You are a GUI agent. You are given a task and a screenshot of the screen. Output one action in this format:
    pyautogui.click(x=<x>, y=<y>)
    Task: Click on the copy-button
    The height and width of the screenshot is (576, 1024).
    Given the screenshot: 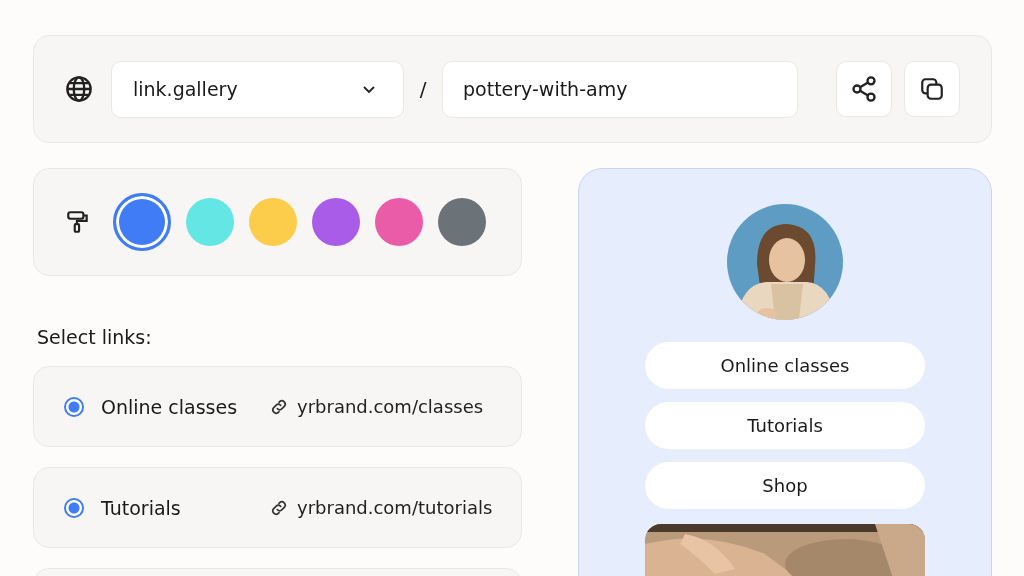 What is the action you would take?
    pyautogui.click(x=932, y=89)
    